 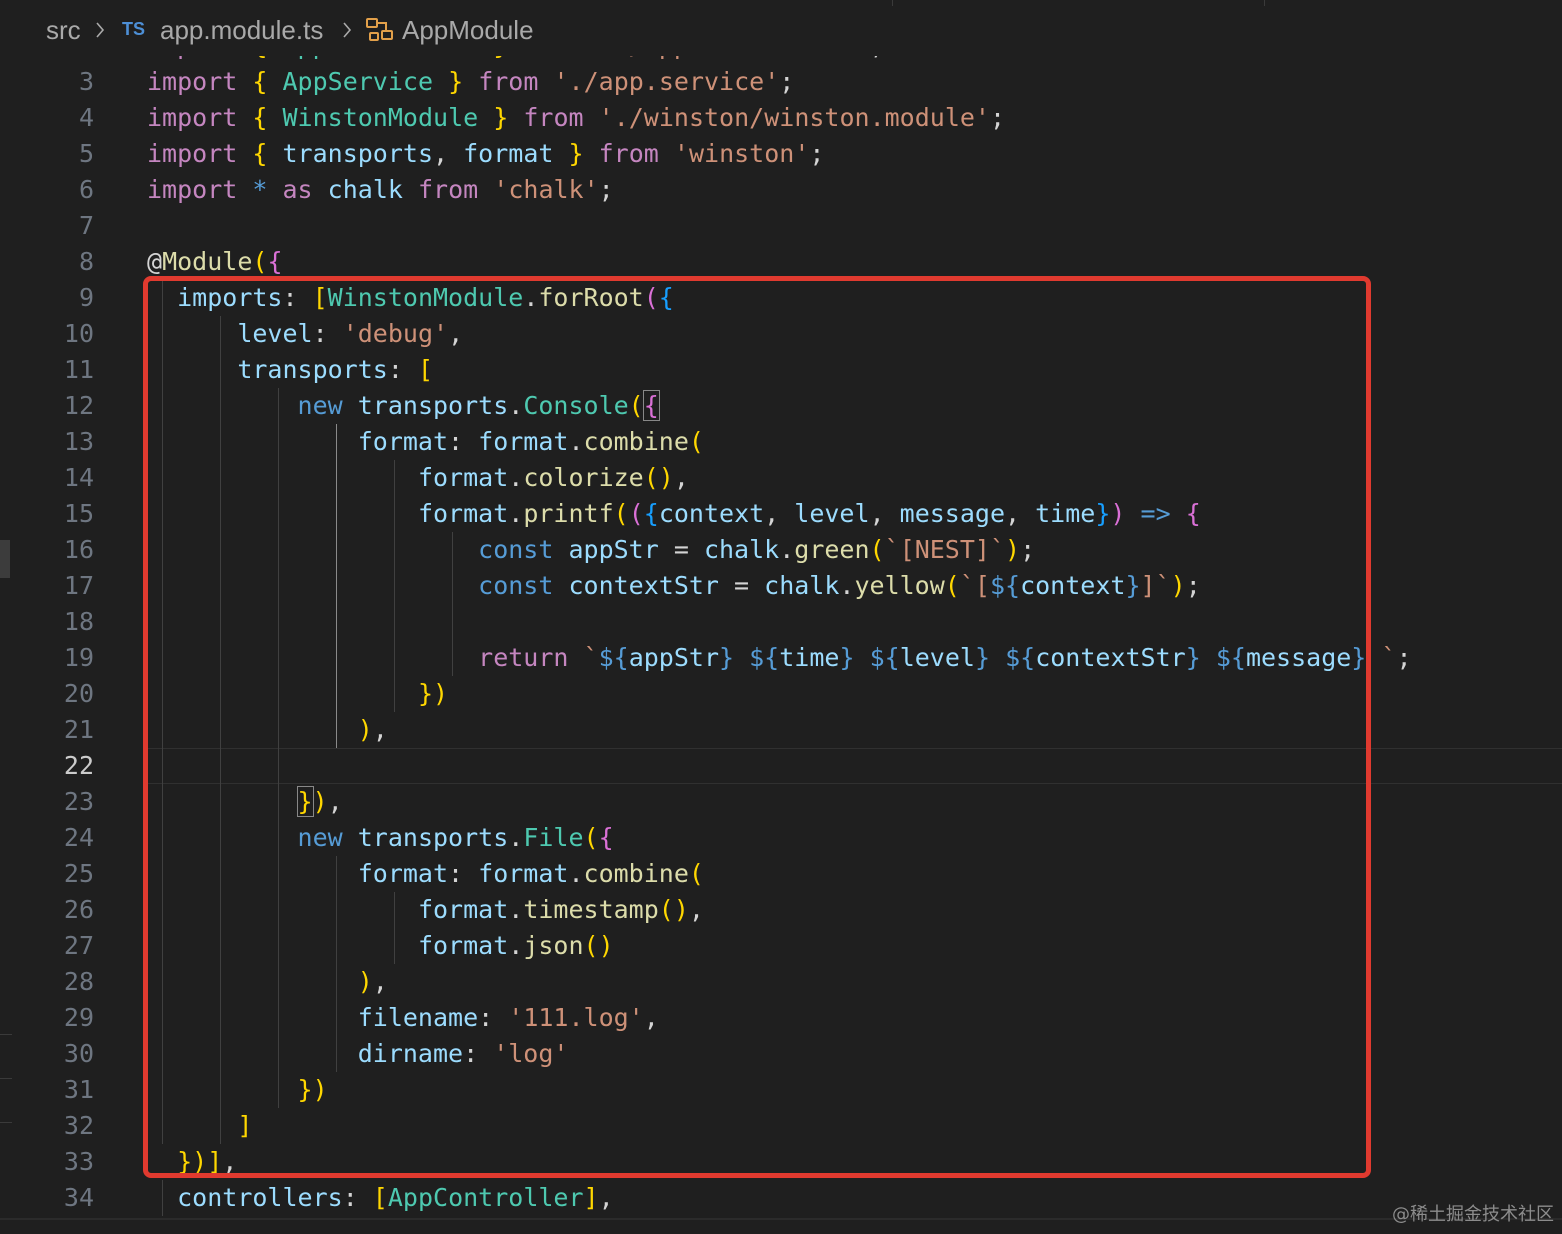 What do you see at coordinates (781, 802) in the screenshot?
I see `code-line: 23 }),` at bounding box center [781, 802].